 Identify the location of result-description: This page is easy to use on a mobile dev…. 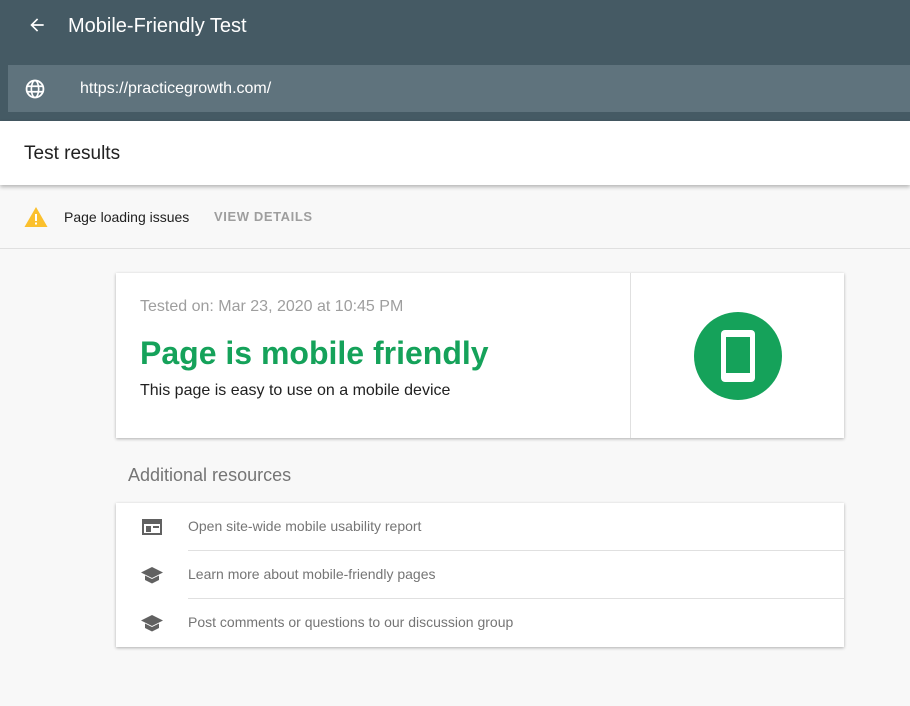
(295, 390).